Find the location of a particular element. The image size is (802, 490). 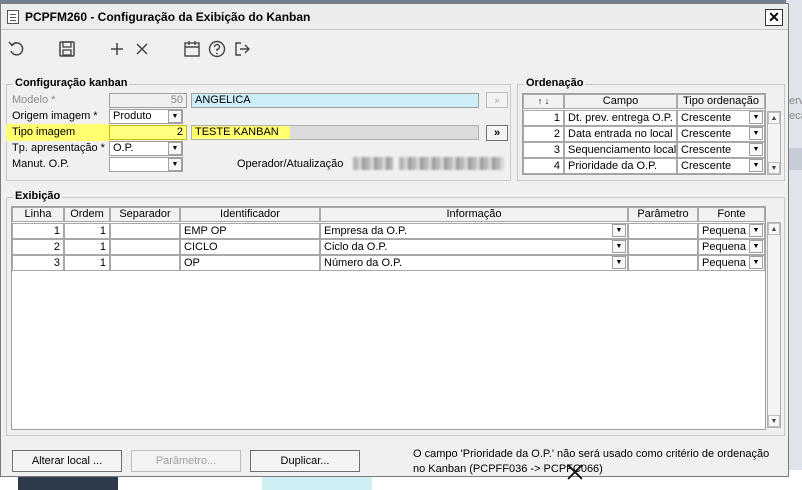

informacao-header: Informação is located at coordinates (474, 214).